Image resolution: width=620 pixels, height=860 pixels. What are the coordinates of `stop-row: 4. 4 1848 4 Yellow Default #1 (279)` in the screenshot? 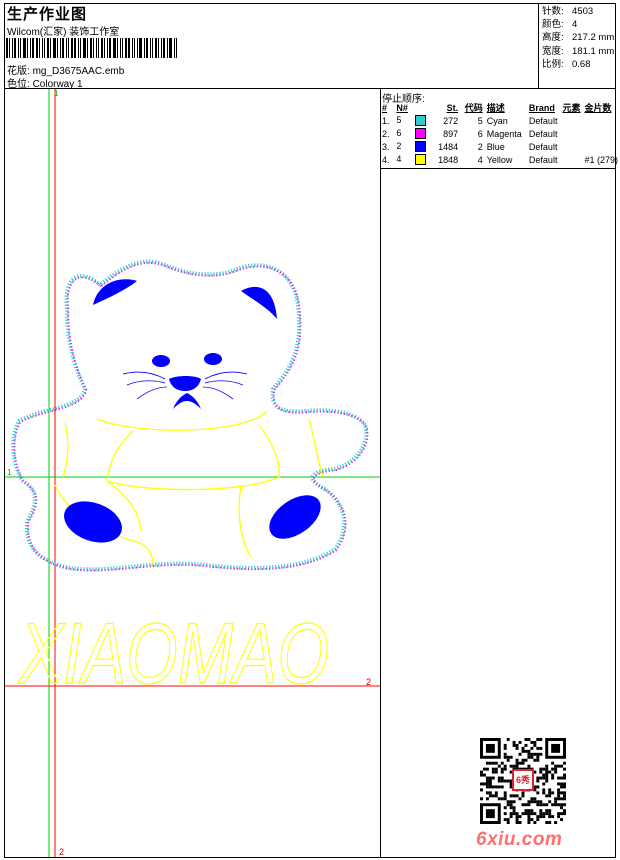 It's located at (500, 159).